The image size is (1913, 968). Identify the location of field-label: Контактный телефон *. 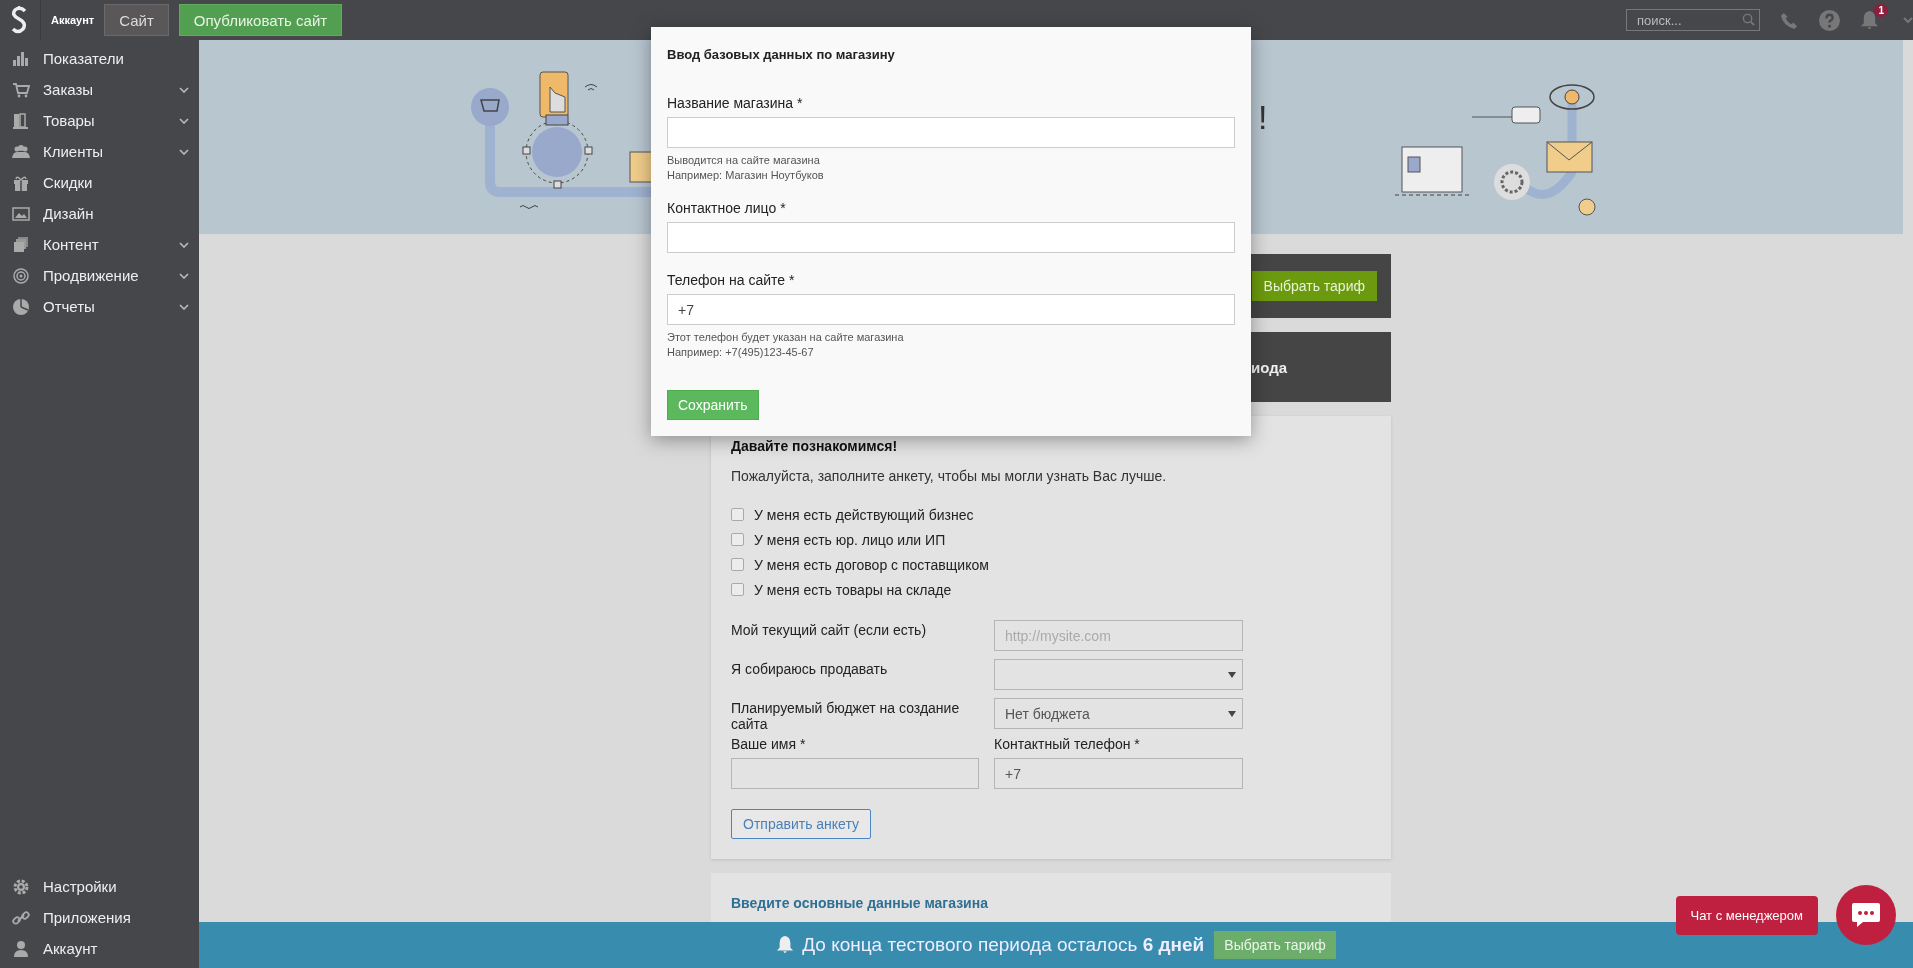
(1067, 743).